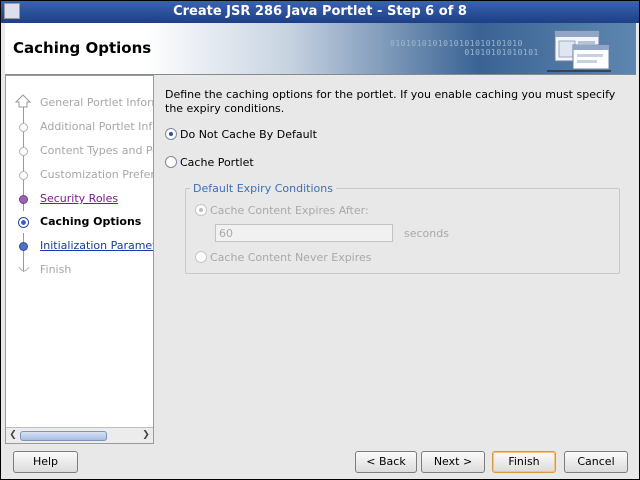 This screenshot has width=640, height=480. I want to click on step-initialization-parameters: Initialization Parameters, so click(79, 246).